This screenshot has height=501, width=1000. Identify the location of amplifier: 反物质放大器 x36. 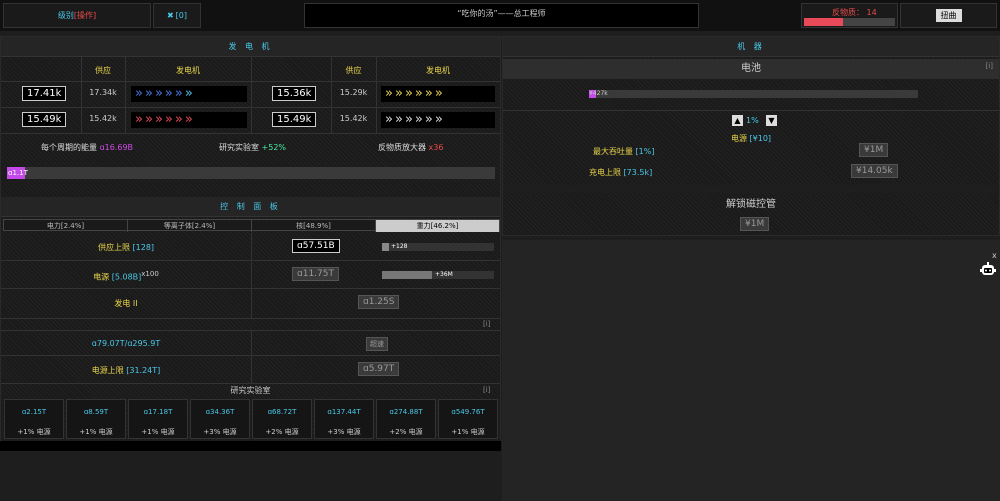
(410, 147).